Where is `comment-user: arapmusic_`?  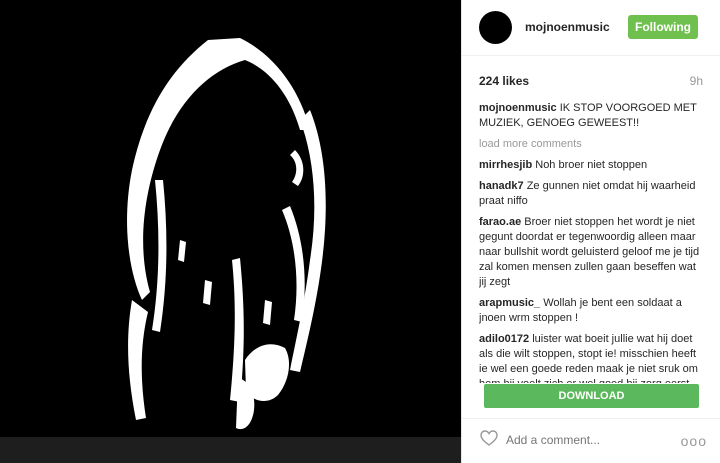
comment-user: arapmusic_ is located at coordinates (509, 303).